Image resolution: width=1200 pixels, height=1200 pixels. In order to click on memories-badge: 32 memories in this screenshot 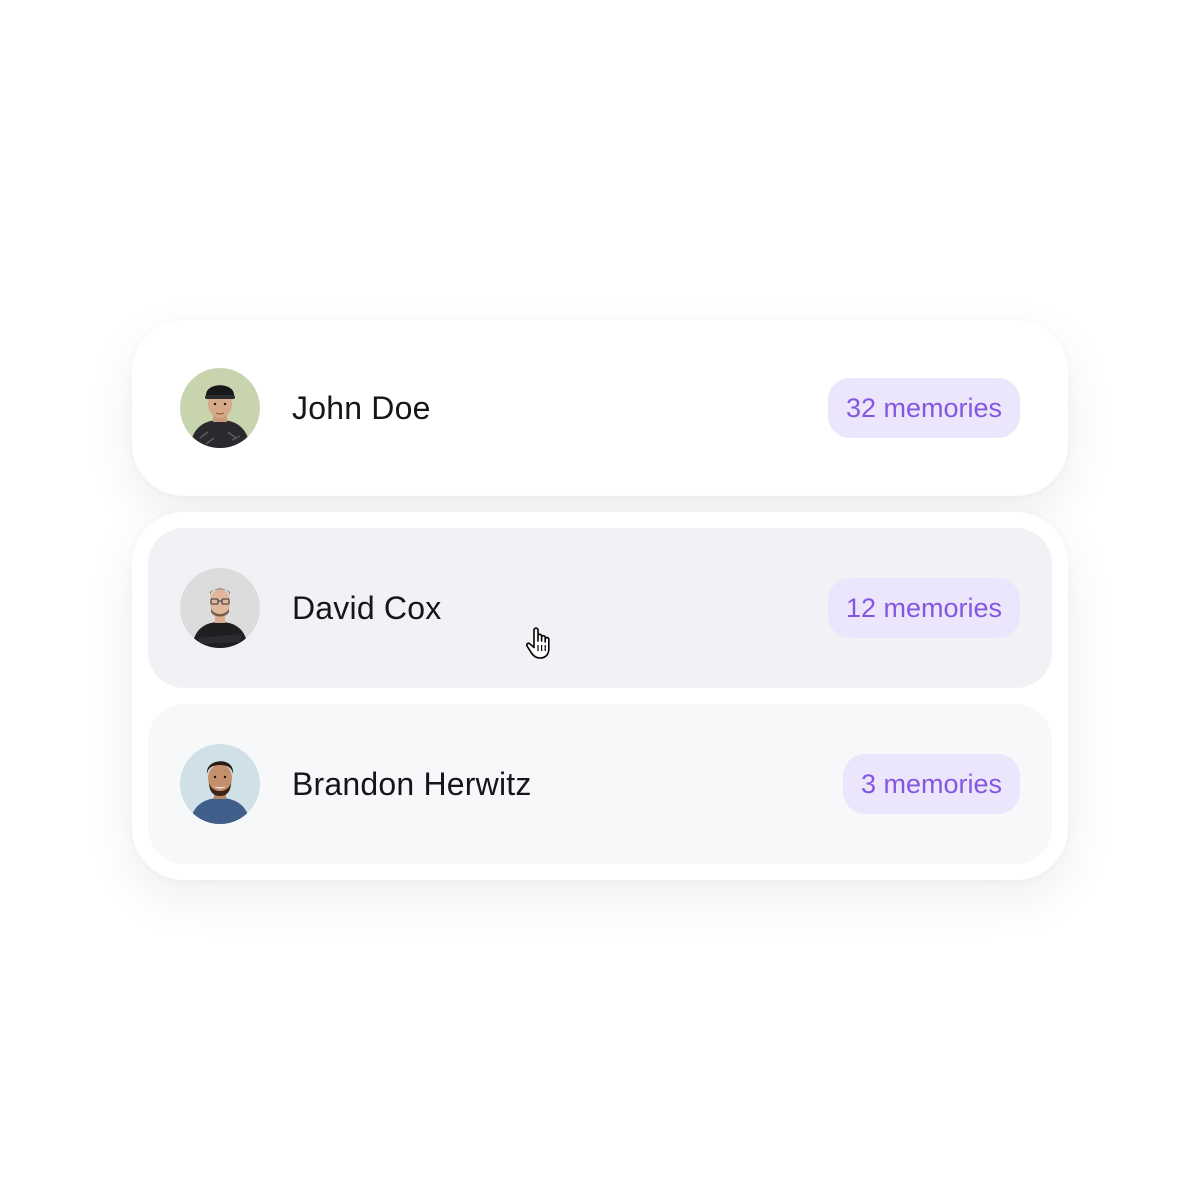, I will do `click(923, 408)`.